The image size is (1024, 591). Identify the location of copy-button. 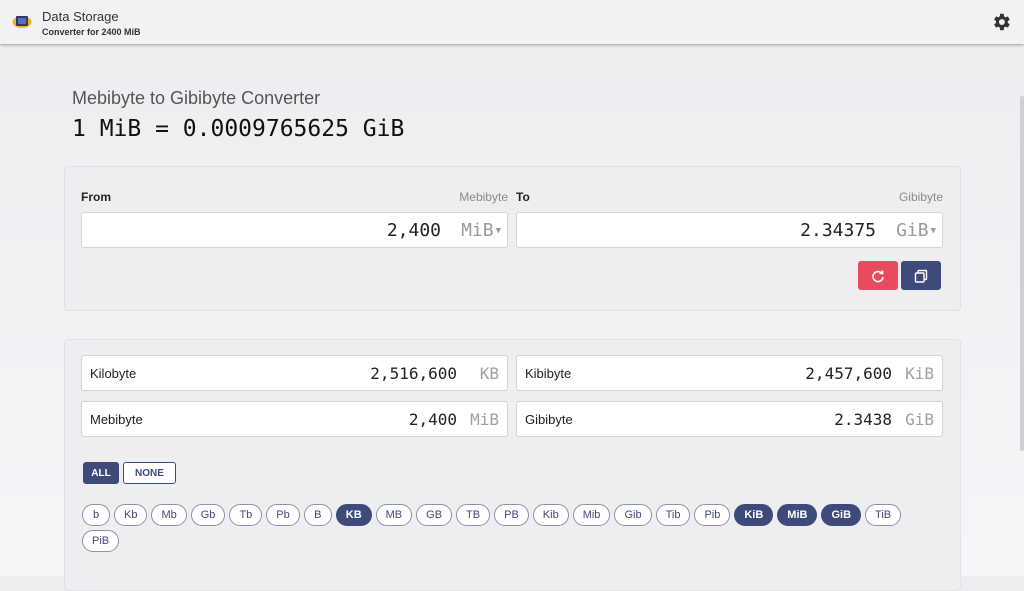
(921, 275).